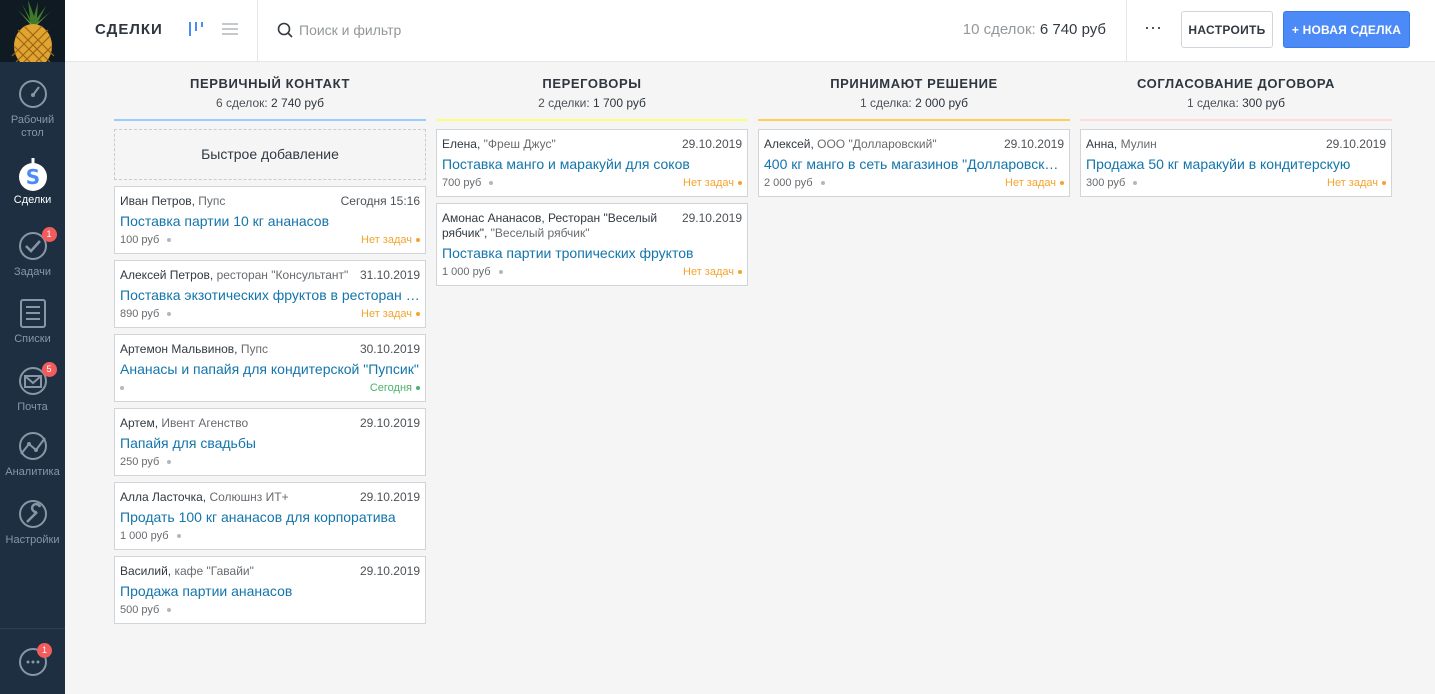 The height and width of the screenshot is (694, 1435). Describe the element at coordinates (1139, 144) in the screenshot. I see `company-name: Мулин` at that location.